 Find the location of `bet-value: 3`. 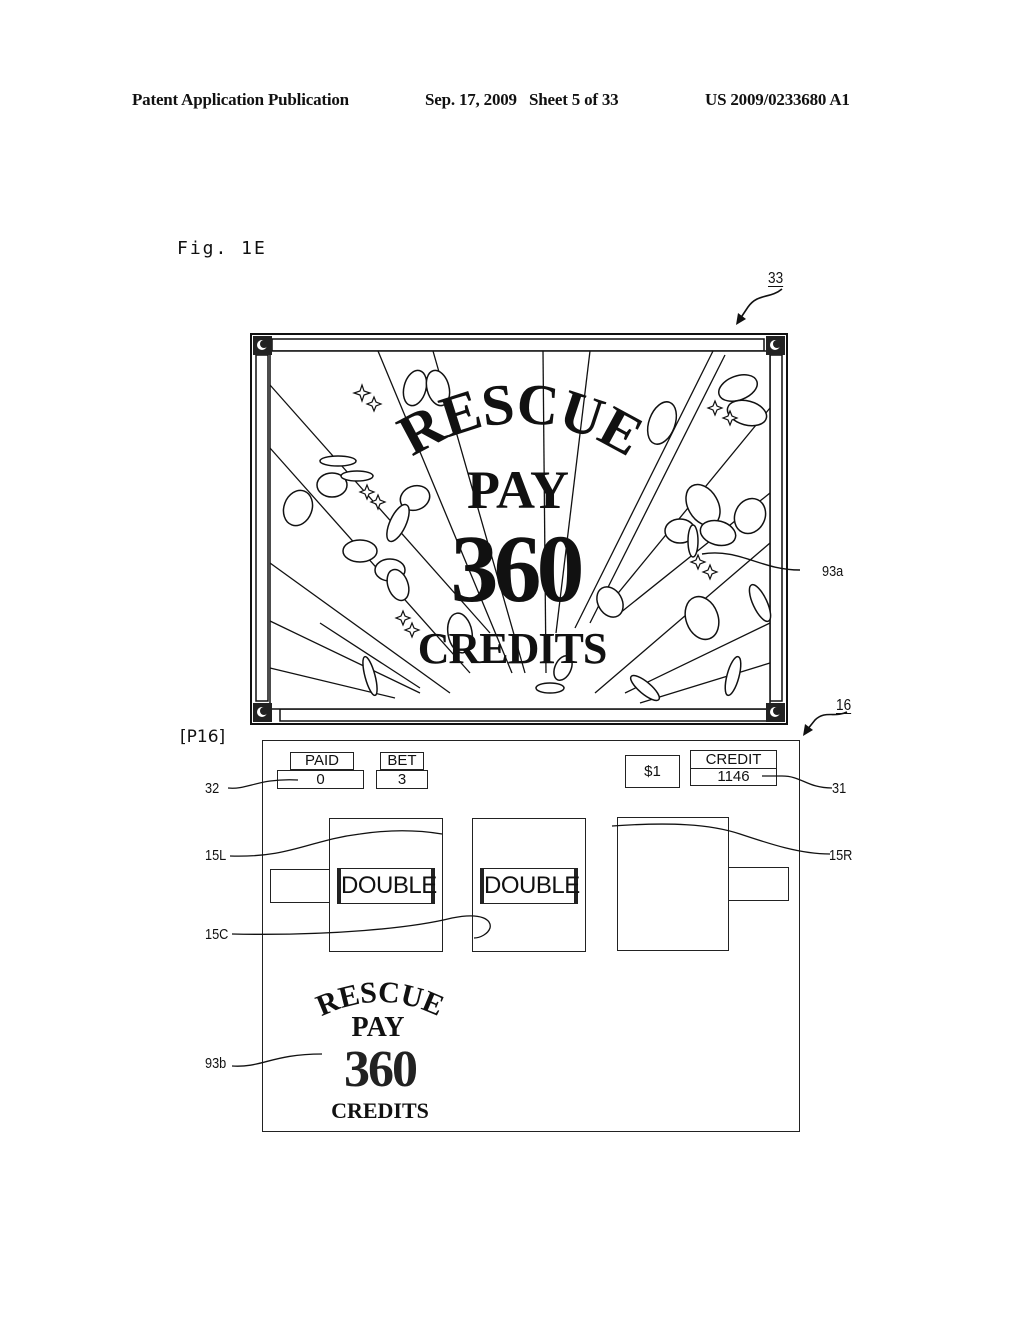

bet-value: 3 is located at coordinates (402, 779).